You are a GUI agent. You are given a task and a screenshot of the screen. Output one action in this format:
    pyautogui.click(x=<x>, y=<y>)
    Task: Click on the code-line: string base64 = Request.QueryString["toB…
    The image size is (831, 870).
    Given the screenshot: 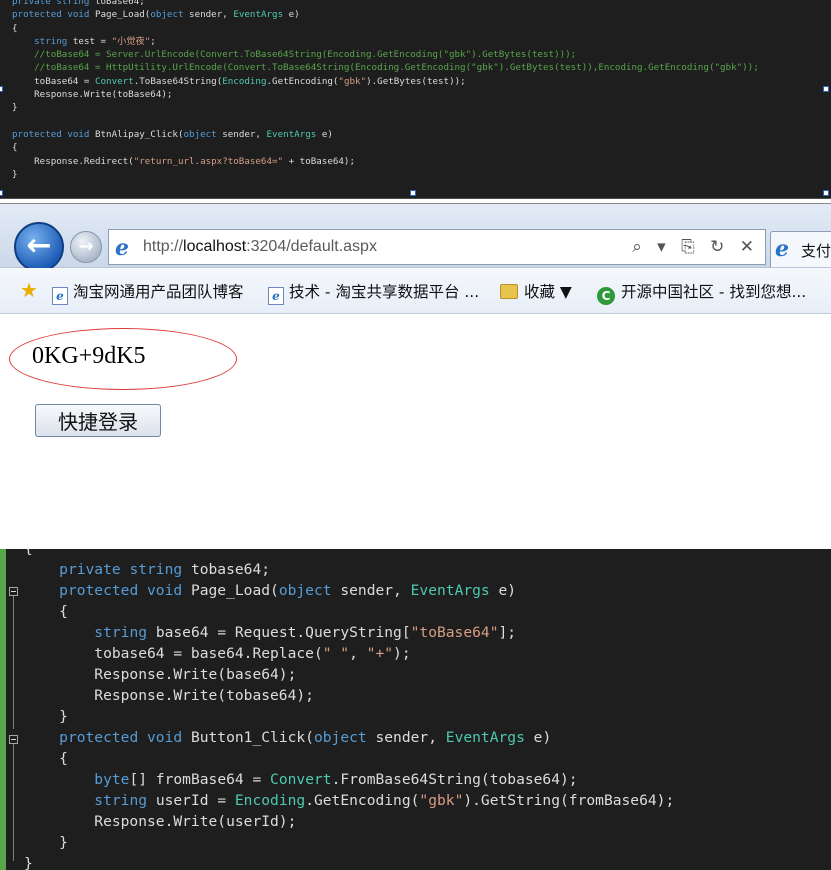 What is the action you would take?
    pyautogui.click(x=305, y=632)
    